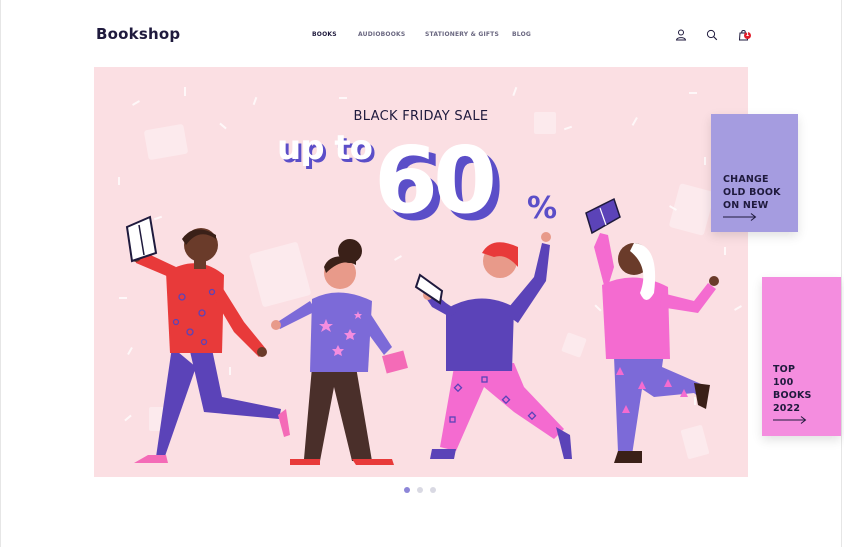 Image resolution: width=844 pixels, height=547 pixels. Describe the element at coordinates (324, 34) in the screenshot. I see `nav-item-books: BOOKS` at that location.